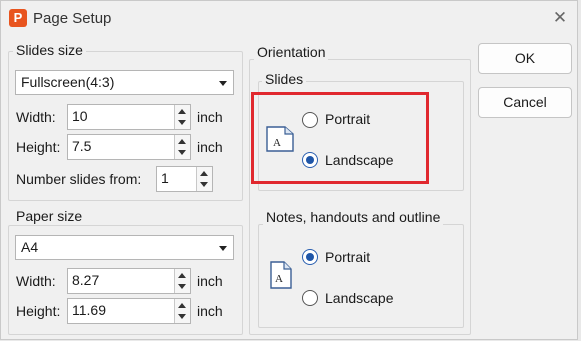  What do you see at coordinates (18, 18) in the screenshot?
I see `app-logo-icon: P` at bounding box center [18, 18].